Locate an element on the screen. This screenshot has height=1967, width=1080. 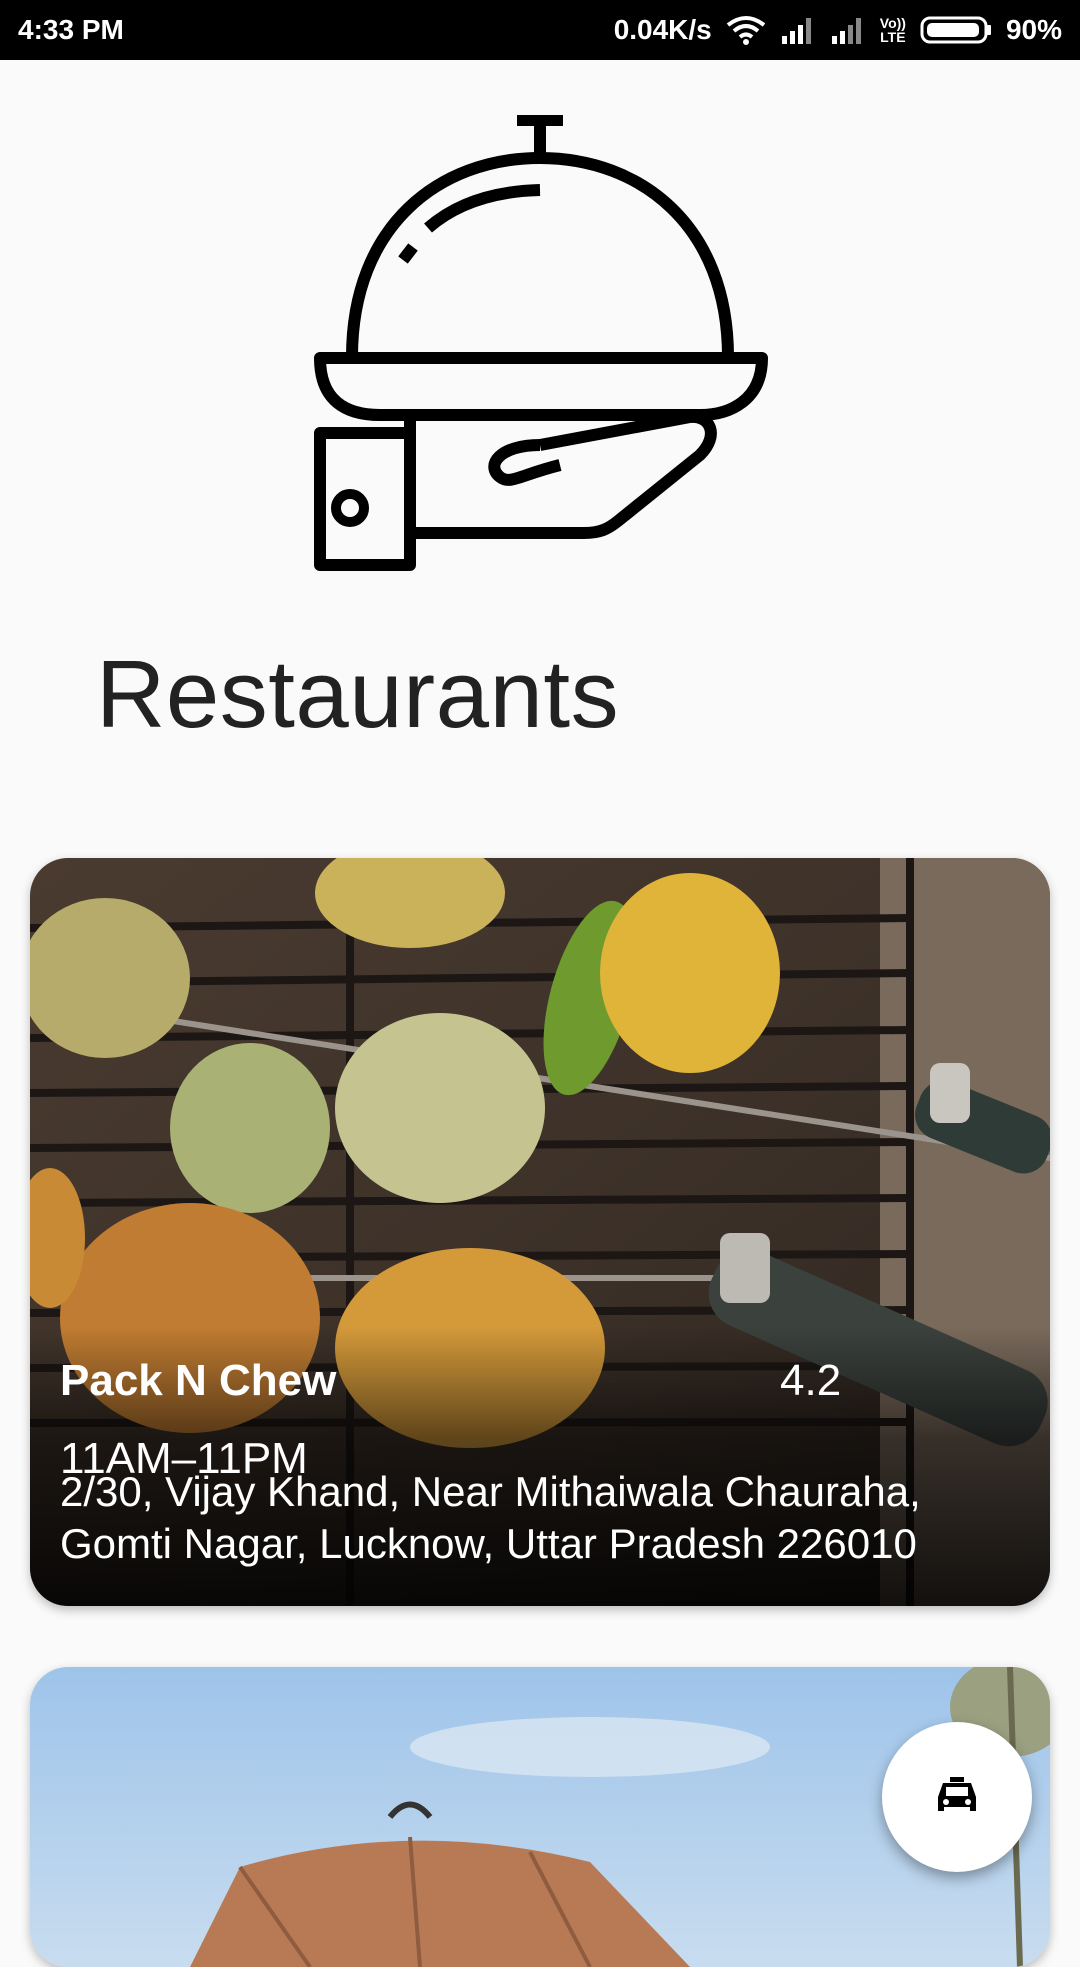
status-bar: 4:33 PM 0.04K/s Vo)) LTE 90% is located at coordinates (540, 30).